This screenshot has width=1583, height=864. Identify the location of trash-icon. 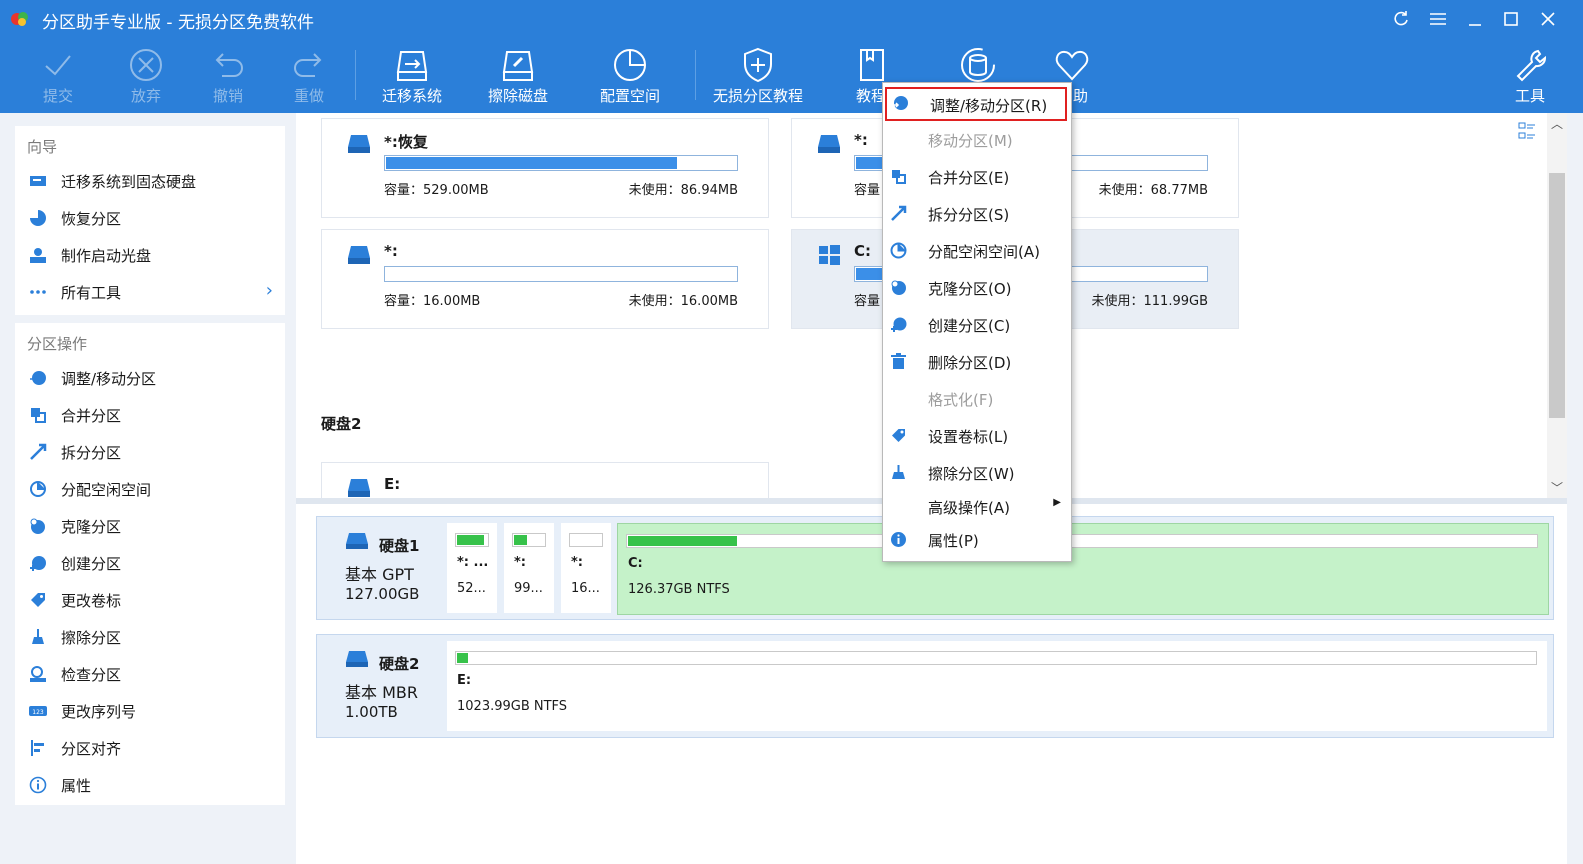
(898, 361).